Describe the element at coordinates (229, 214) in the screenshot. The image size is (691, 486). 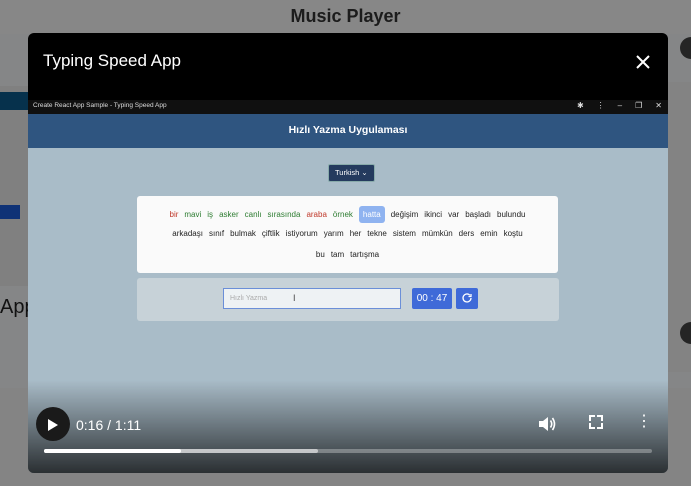
I see `word-right: asker` at that location.